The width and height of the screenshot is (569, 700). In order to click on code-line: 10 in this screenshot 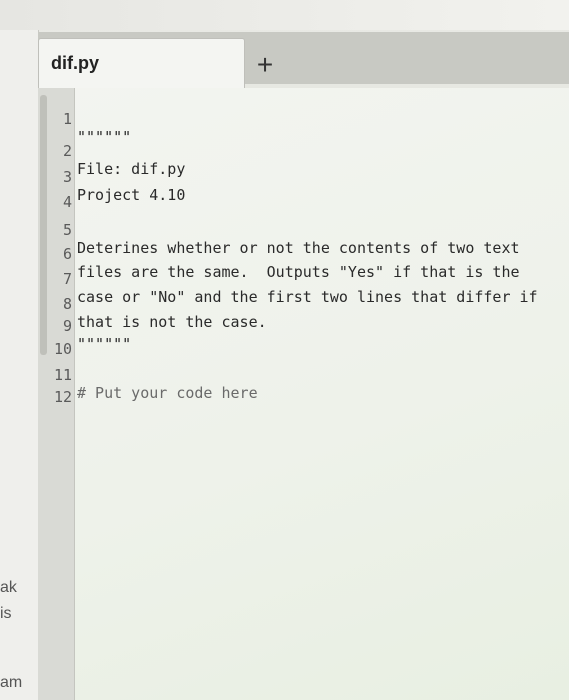, I will do `click(284, 340)`.